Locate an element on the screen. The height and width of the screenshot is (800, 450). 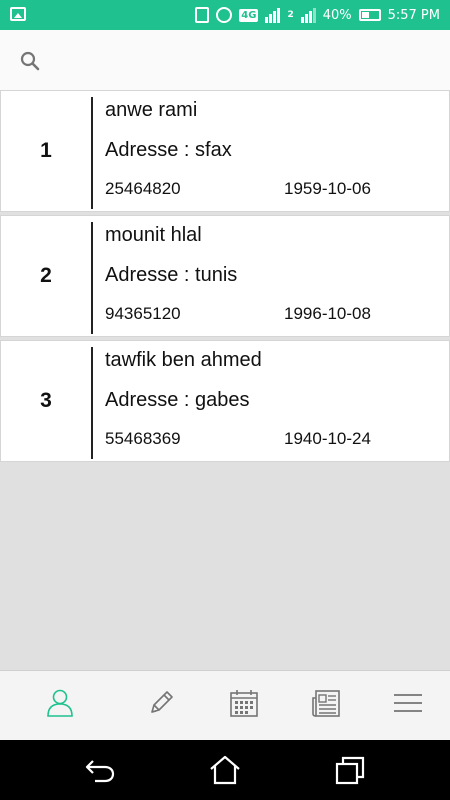
tab-profile is located at coordinates (60, 703).